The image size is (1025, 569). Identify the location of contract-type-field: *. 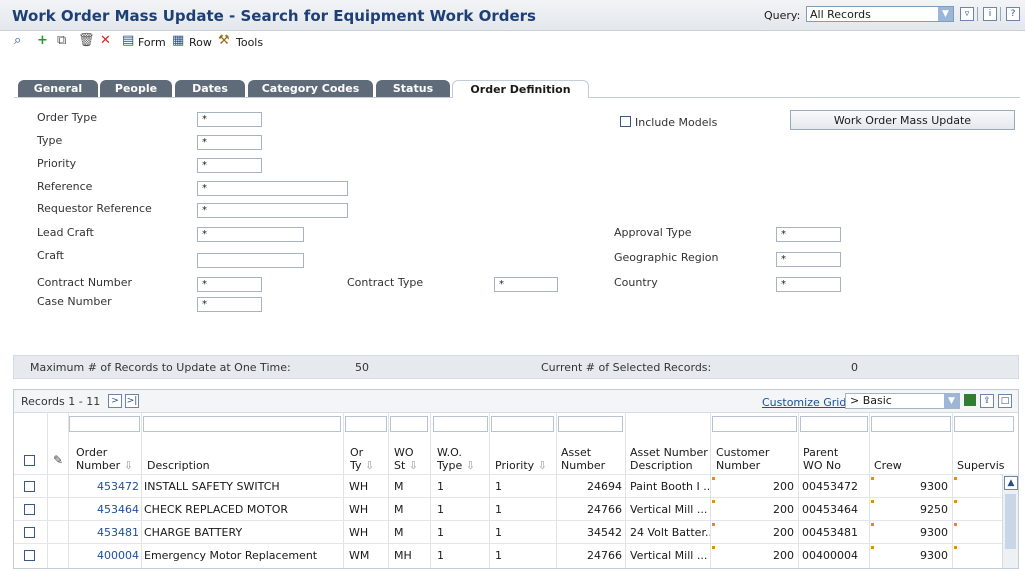
(526, 284).